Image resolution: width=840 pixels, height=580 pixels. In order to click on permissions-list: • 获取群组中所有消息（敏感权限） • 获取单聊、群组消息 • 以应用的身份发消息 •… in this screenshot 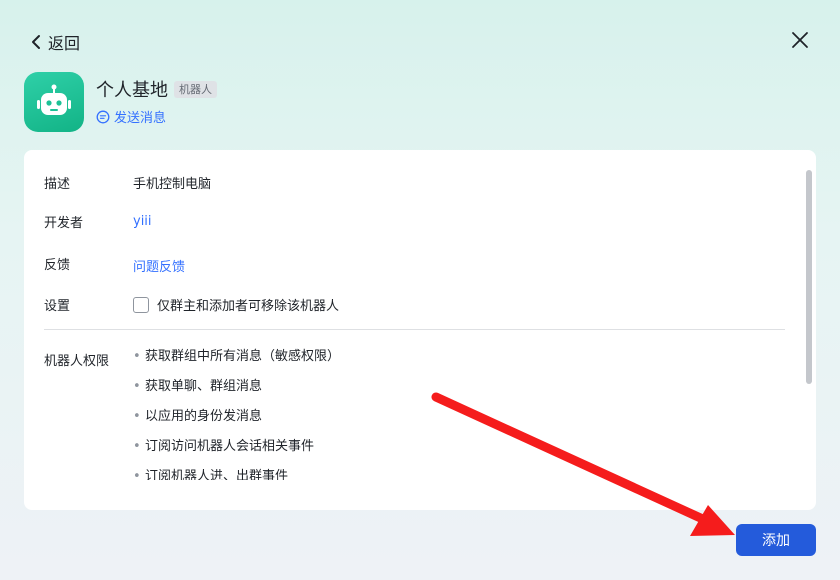, I will do `click(333, 414)`.